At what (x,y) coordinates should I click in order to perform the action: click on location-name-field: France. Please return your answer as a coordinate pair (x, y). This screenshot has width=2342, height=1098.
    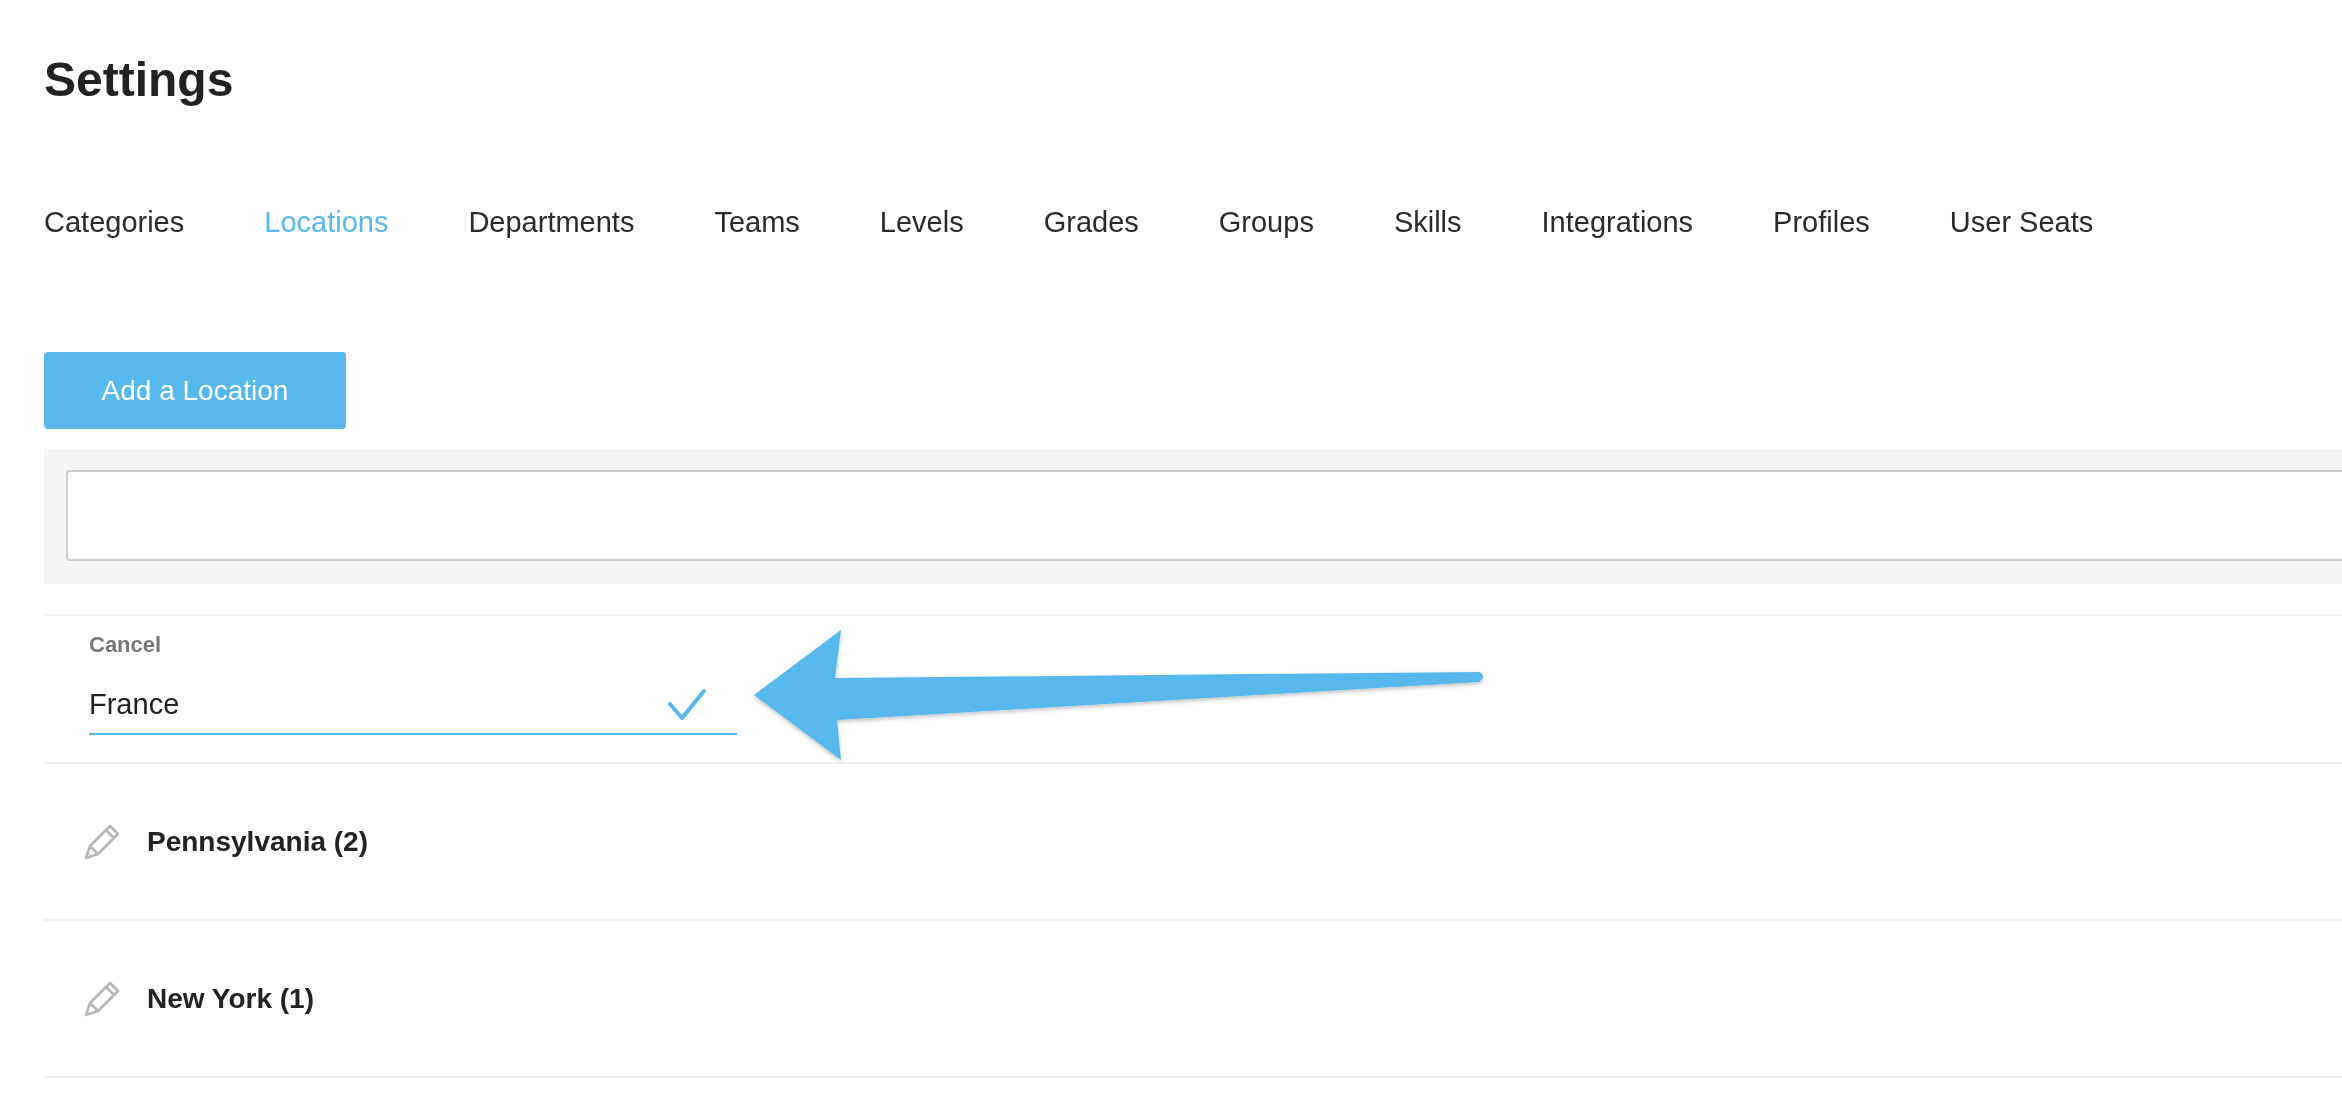
    Looking at the image, I should click on (413, 705).